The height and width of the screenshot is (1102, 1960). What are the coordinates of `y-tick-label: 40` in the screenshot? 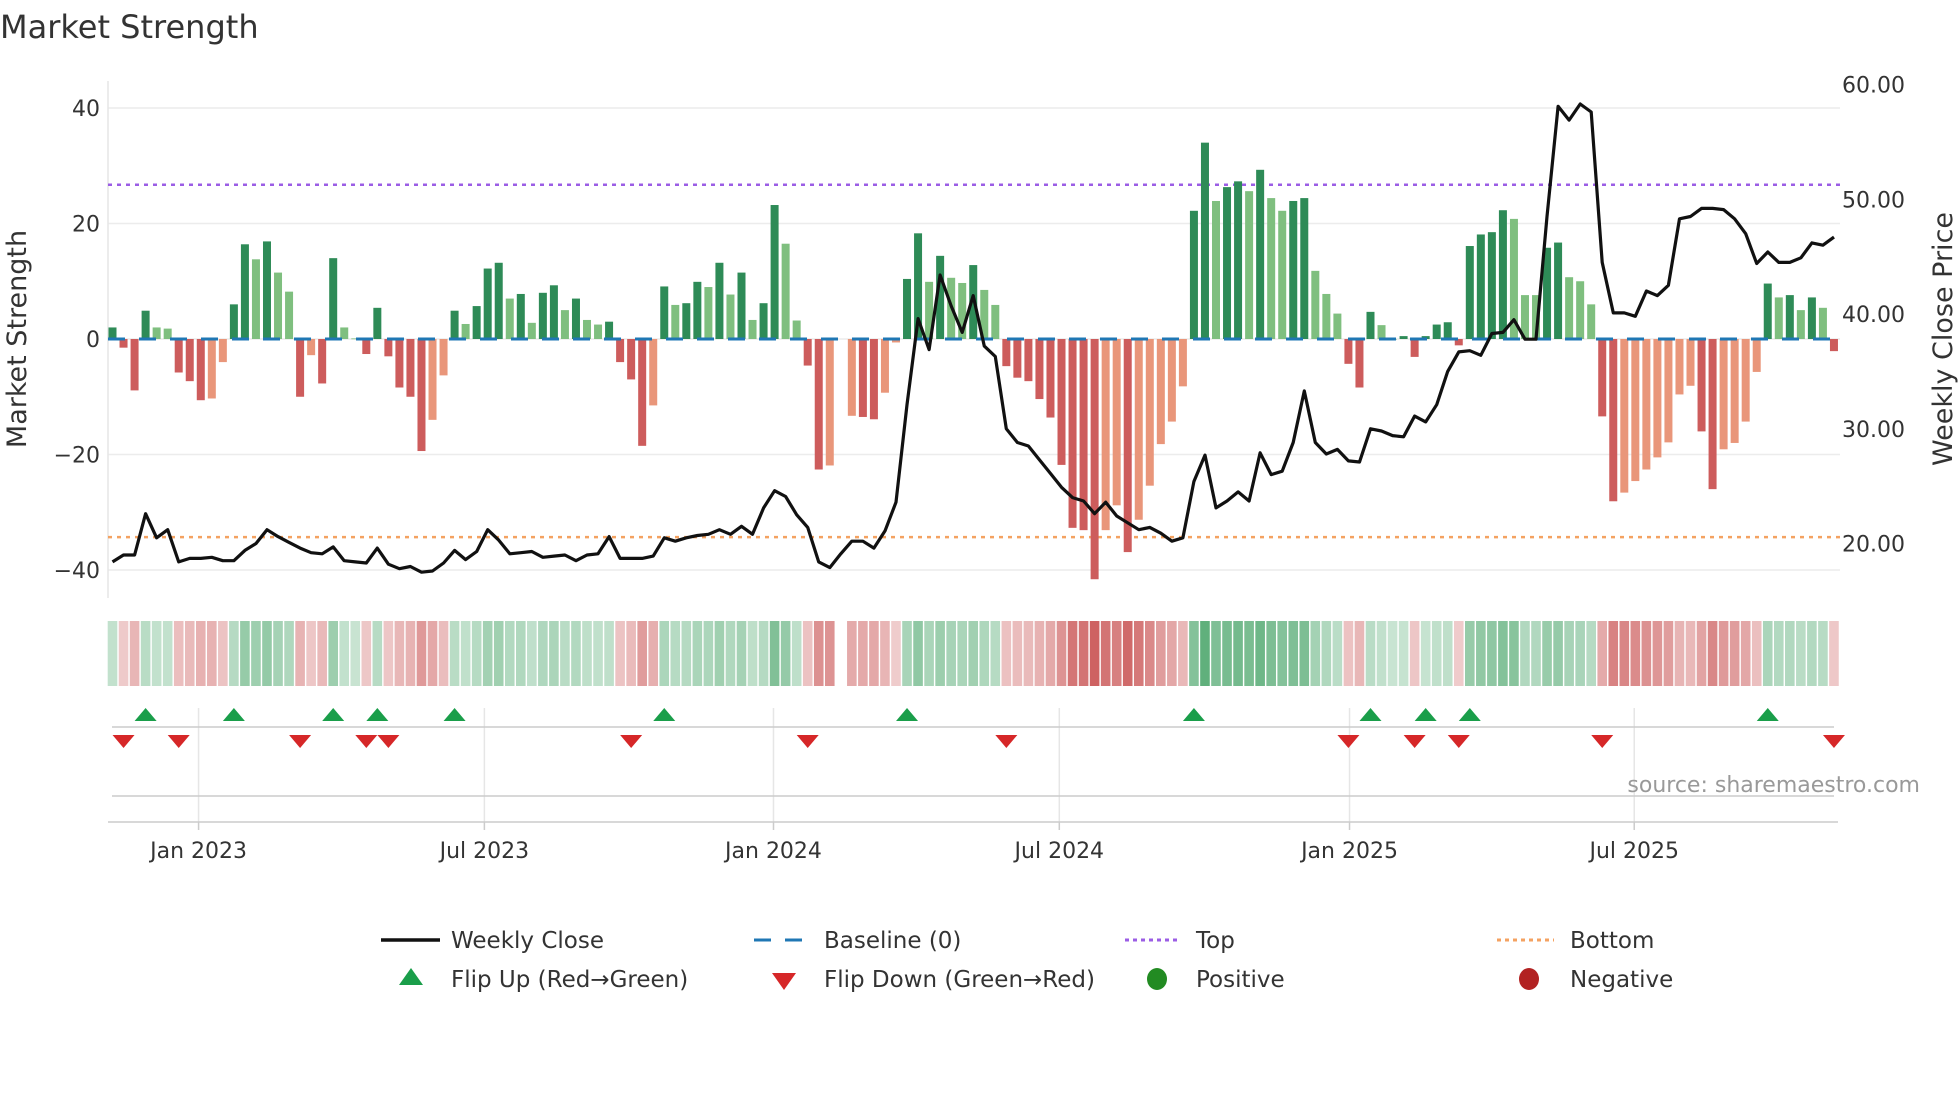 It's located at (86, 109).